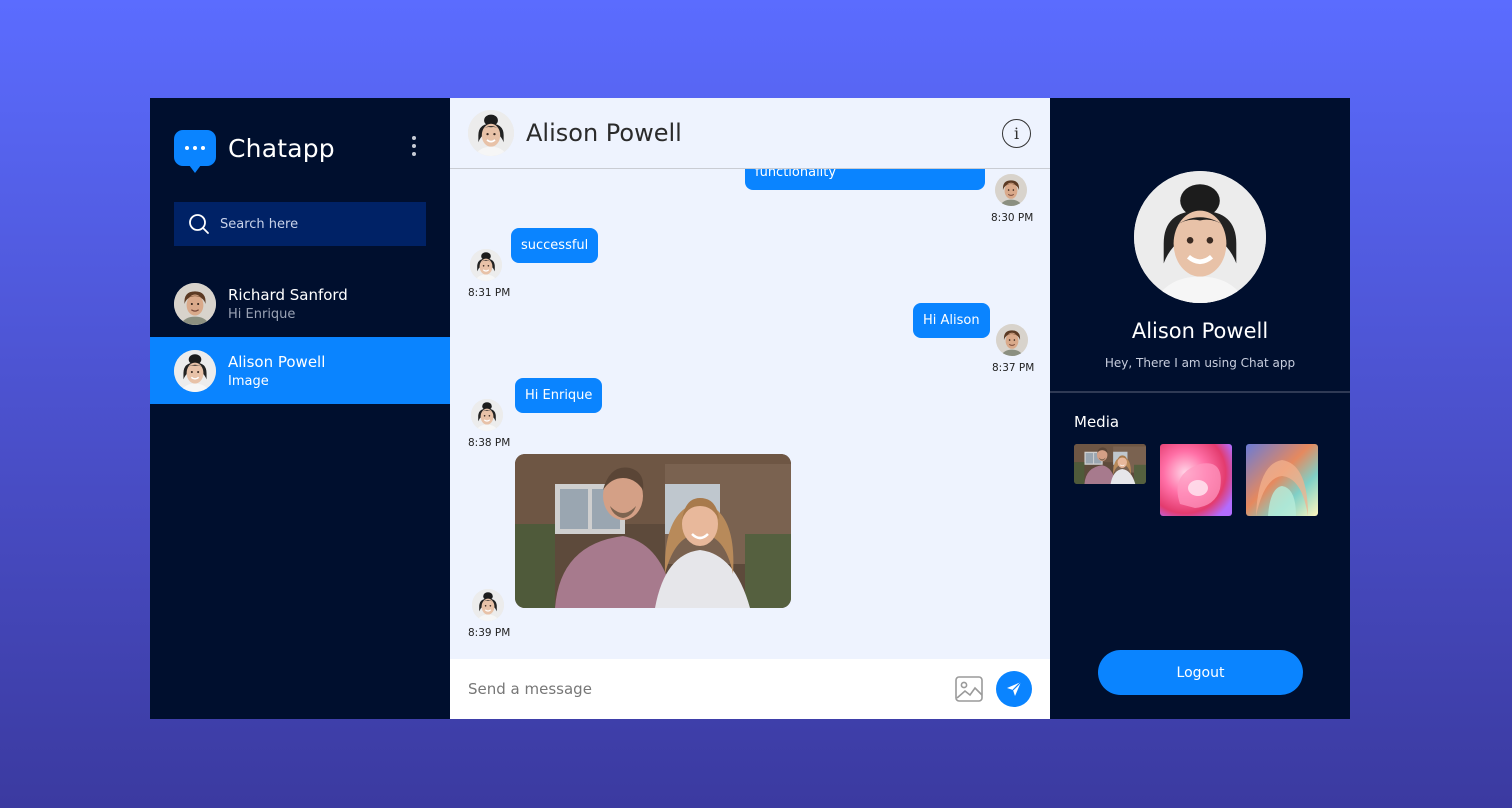  What do you see at coordinates (262, 314) in the screenshot?
I see `contact-last-message: Hi Enrique` at bounding box center [262, 314].